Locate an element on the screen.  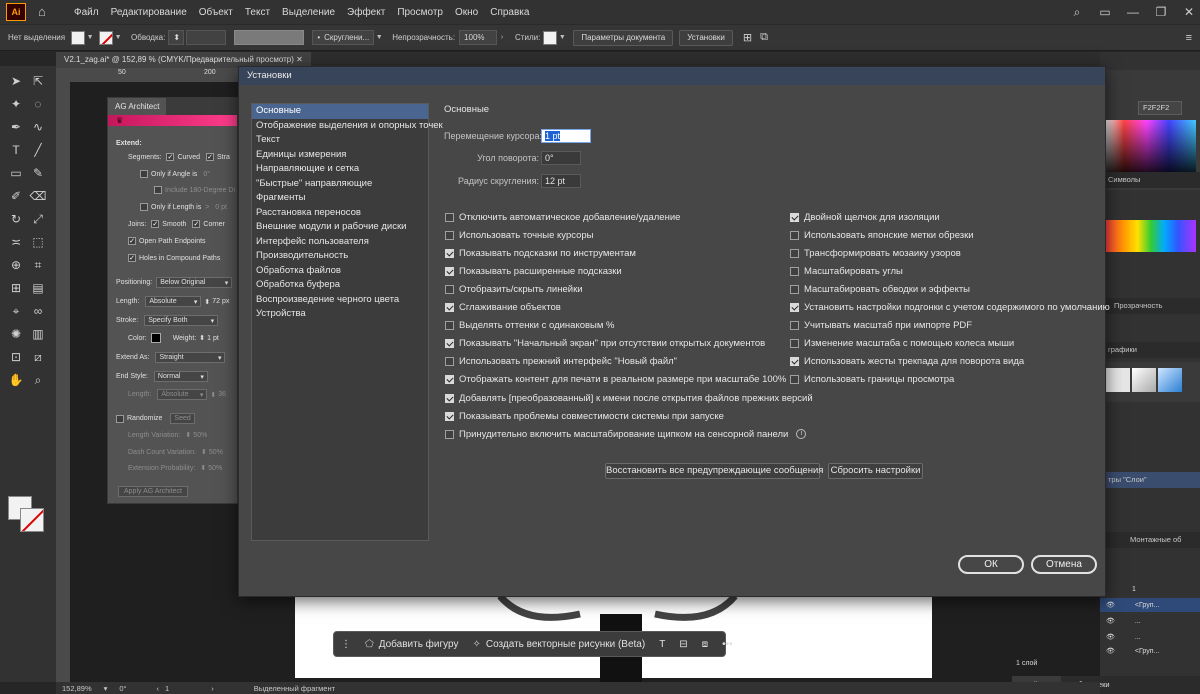
menu-item: Выделение is located at coordinates (308, 12).